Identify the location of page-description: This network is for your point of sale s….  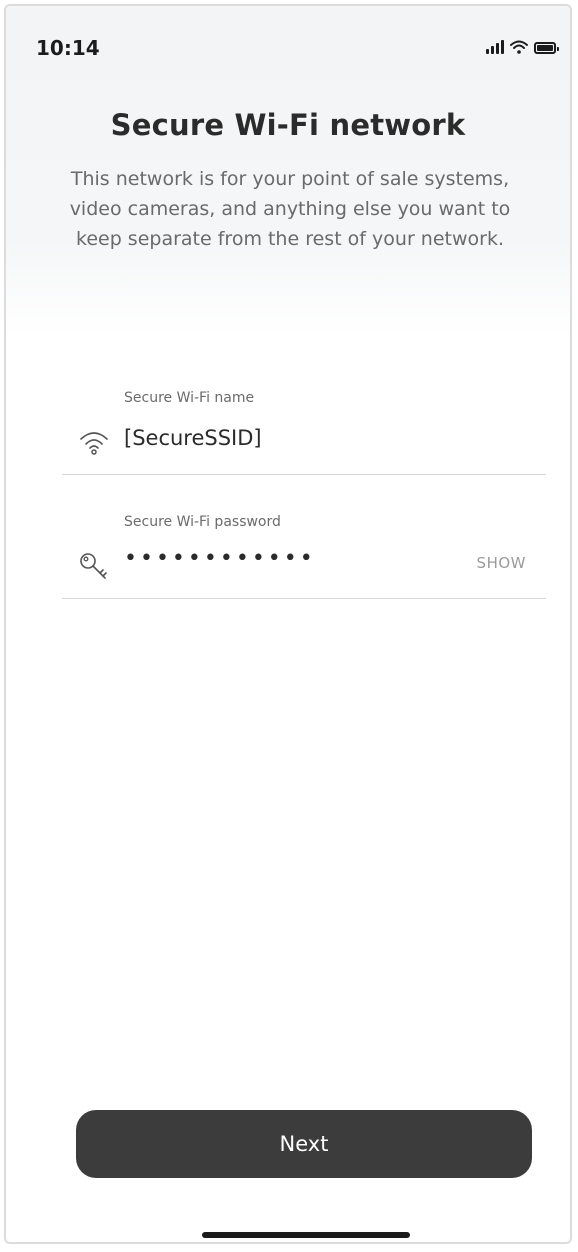
(290, 209).